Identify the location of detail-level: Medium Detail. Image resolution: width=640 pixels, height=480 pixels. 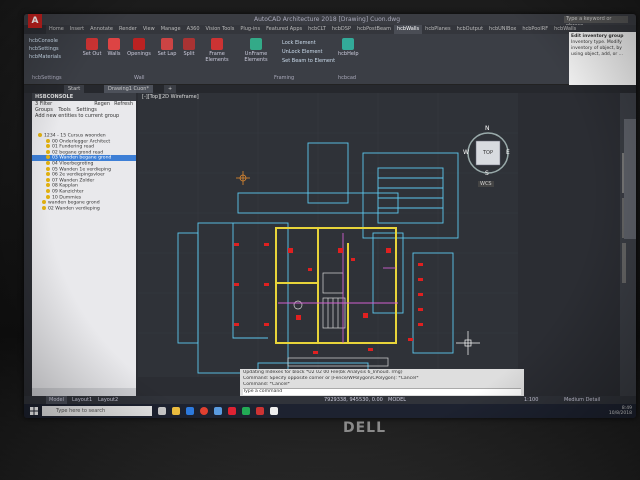
(582, 400).